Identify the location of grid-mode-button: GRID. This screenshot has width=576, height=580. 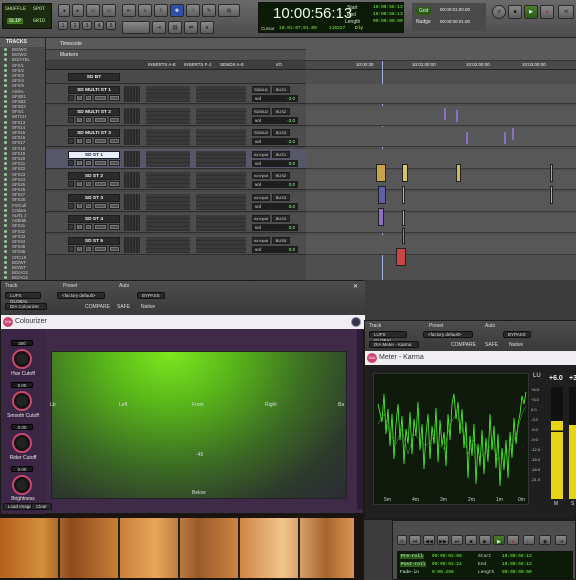
(39, 21).